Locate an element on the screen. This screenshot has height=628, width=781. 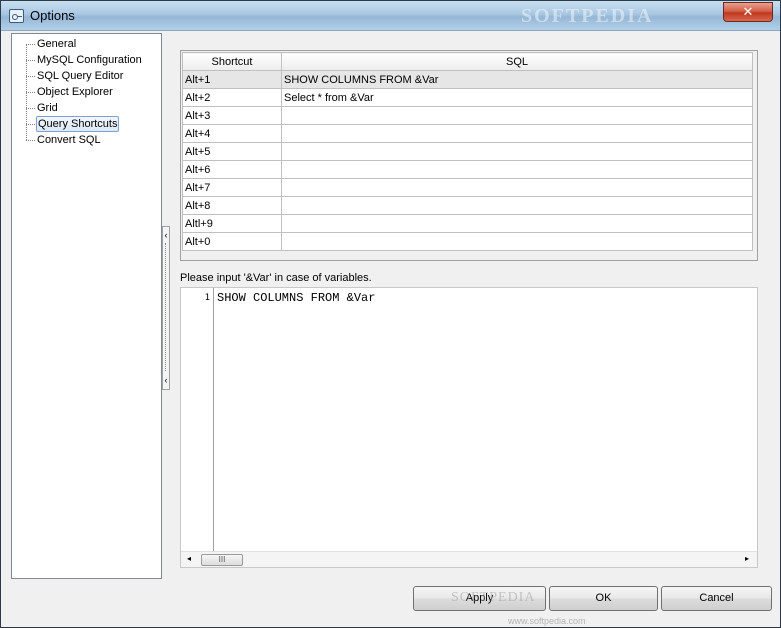
sql-cell: SHOW COLUMNS FROM &Var is located at coordinates (517, 79).